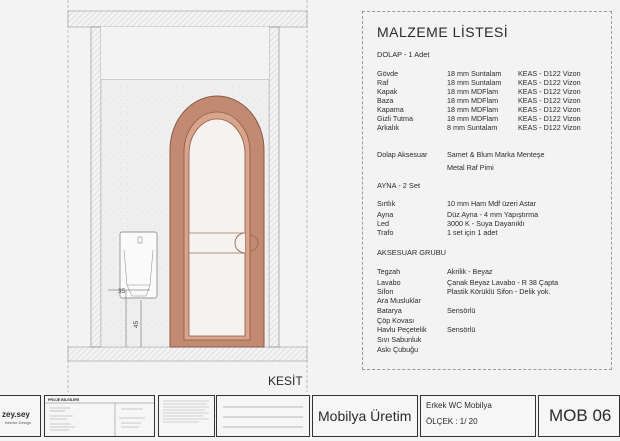 This screenshot has height=441, width=620. Describe the element at coordinates (503, 282) in the screenshot. I see `spec: Çanak Beyaz Lavabo - R 38 Çapta` at that location.